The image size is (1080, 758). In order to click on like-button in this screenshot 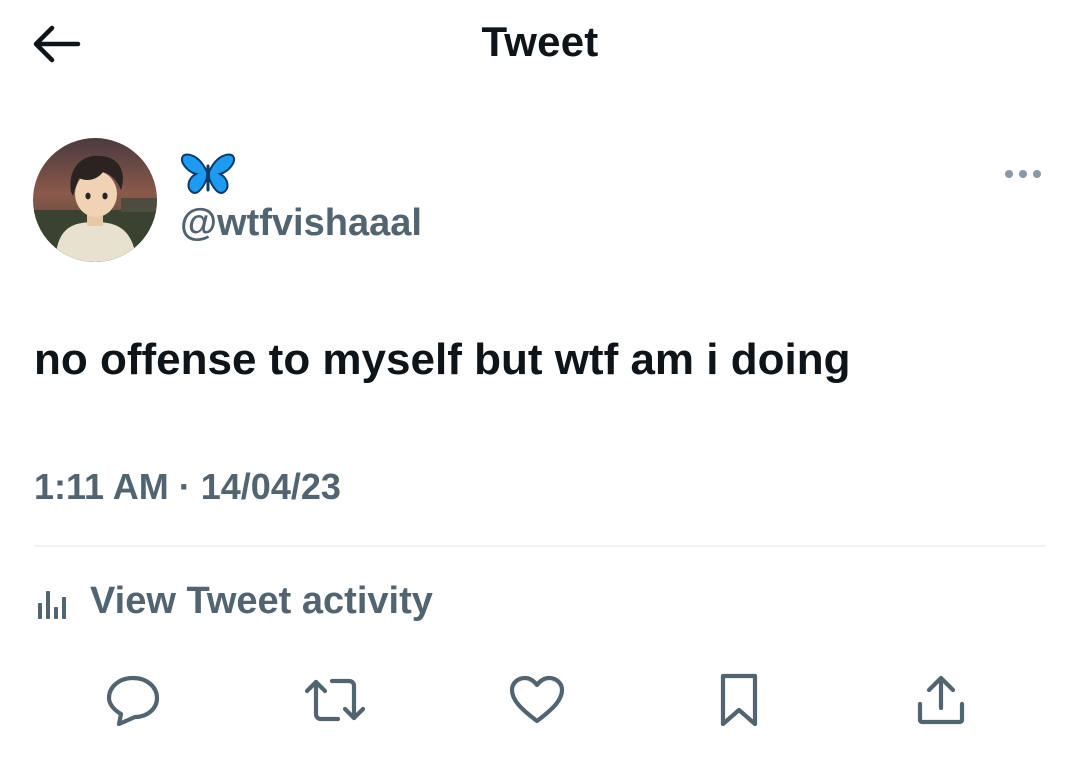, I will do `click(537, 700)`.